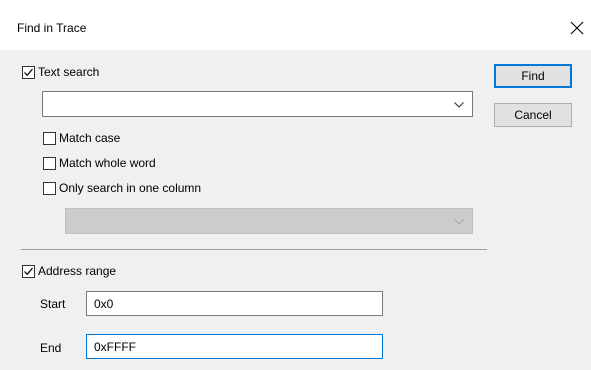  Describe the element at coordinates (257, 104) in the screenshot. I see `search-text-combobox` at that location.